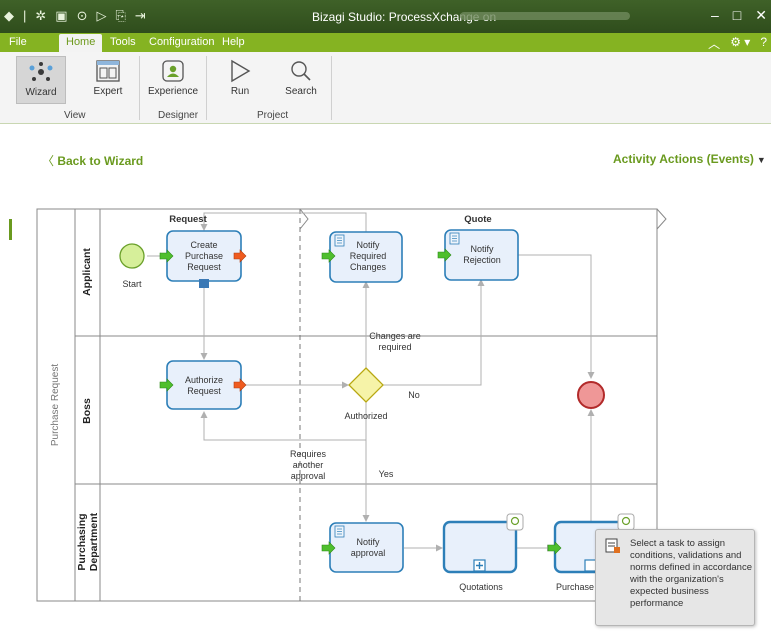 Image resolution: width=771 pixels, height=643 pixels. What do you see at coordinates (55, 405) in the screenshot?
I see `pool-label: Purchase Request` at bounding box center [55, 405].